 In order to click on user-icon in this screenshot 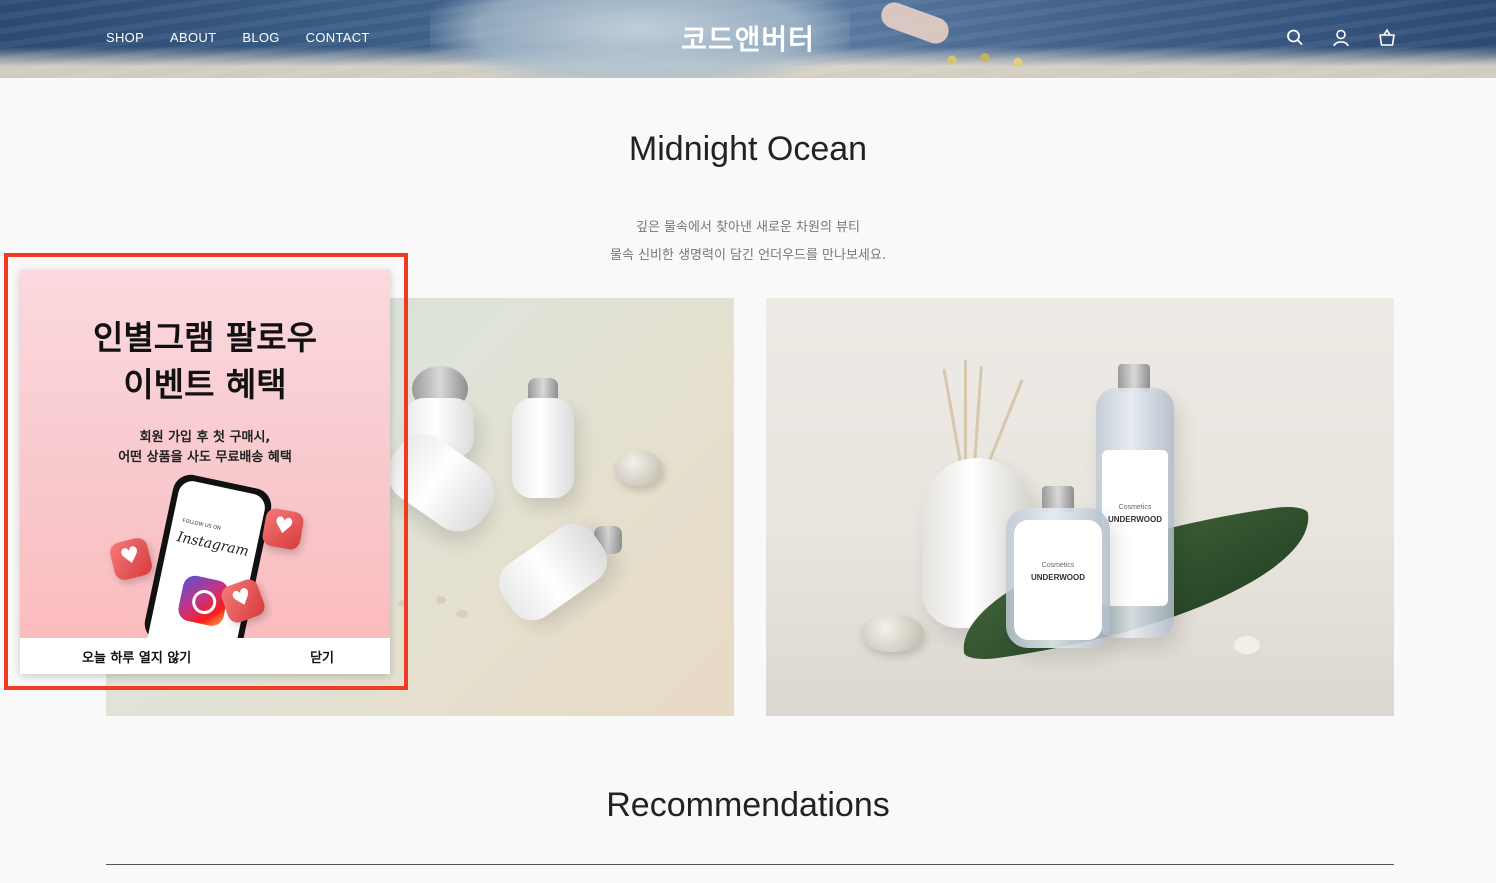, I will do `click(1341, 38)`.